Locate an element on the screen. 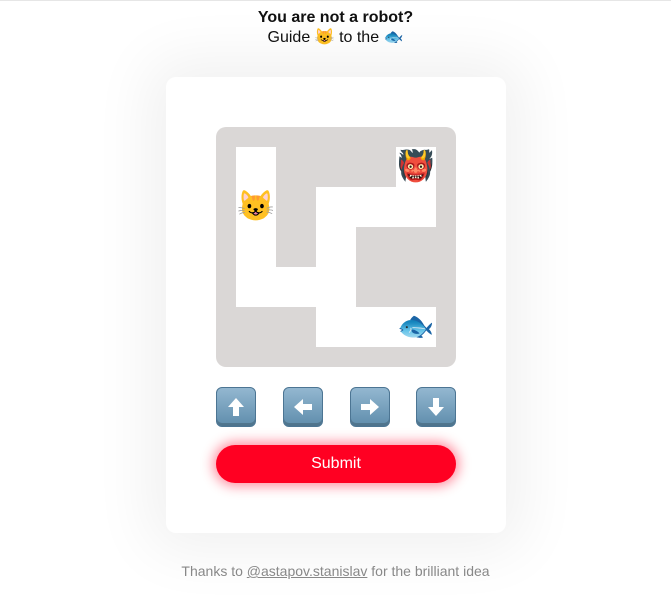  move-left-button is located at coordinates (303, 407).